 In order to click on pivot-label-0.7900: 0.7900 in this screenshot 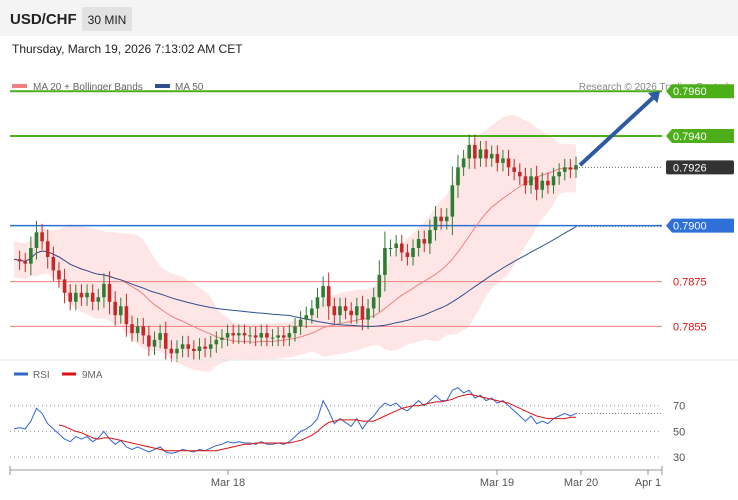, I will do `click(690, 227)`.